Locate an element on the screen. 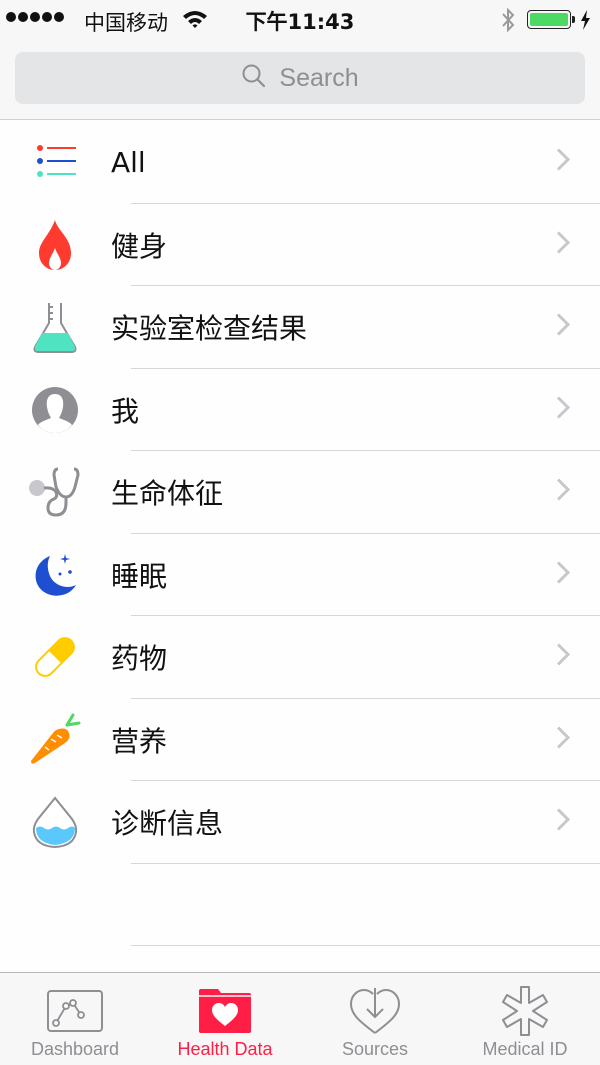  tab-health-data: Health Data is located at coordinates (225, 1019).